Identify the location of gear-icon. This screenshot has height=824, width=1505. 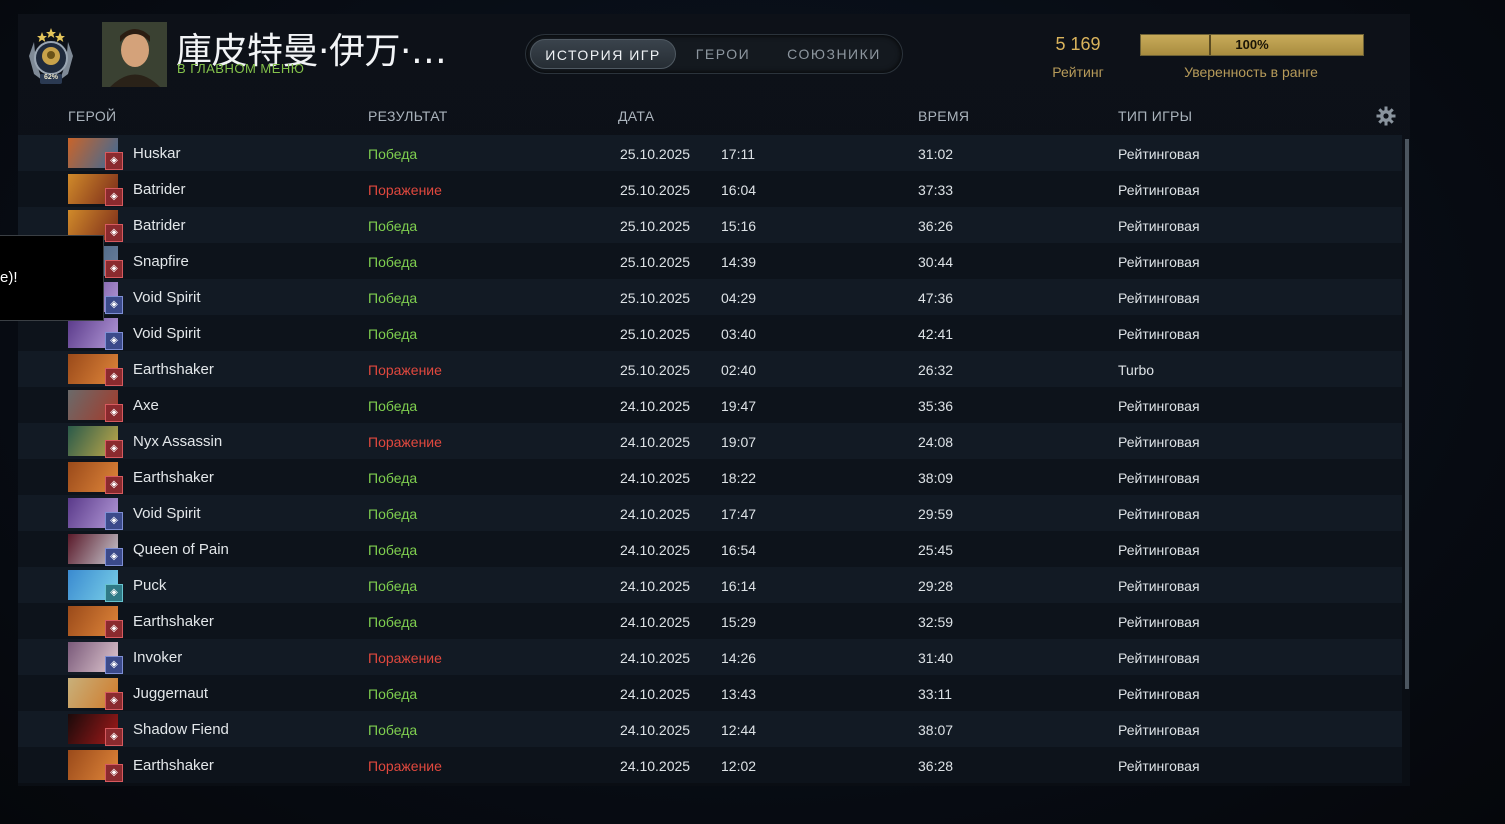
(1386, 116).